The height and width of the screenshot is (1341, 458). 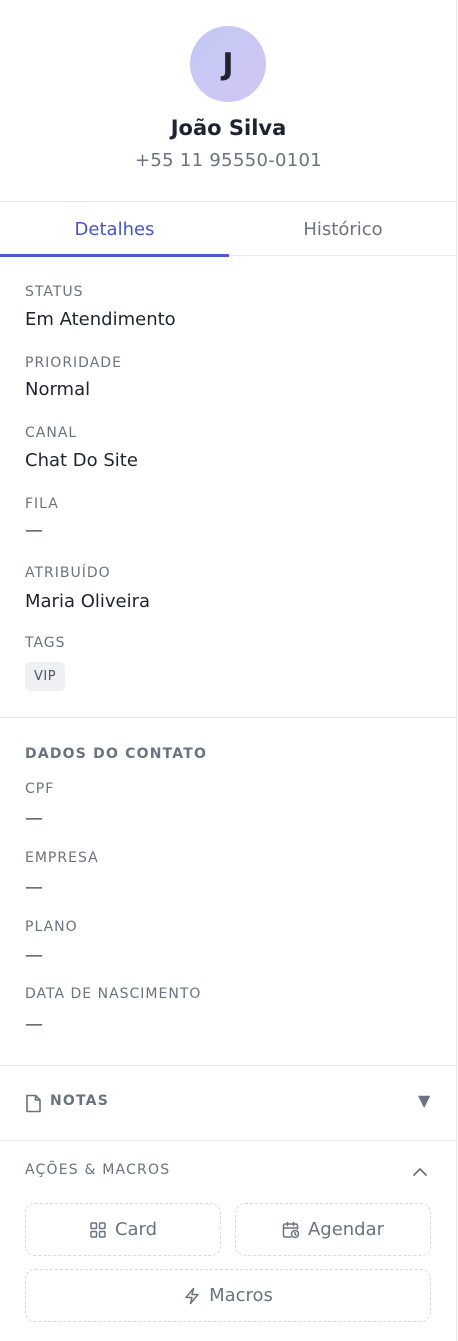 I want to click on macros-button: Macros, so click(x=228, y=1295).